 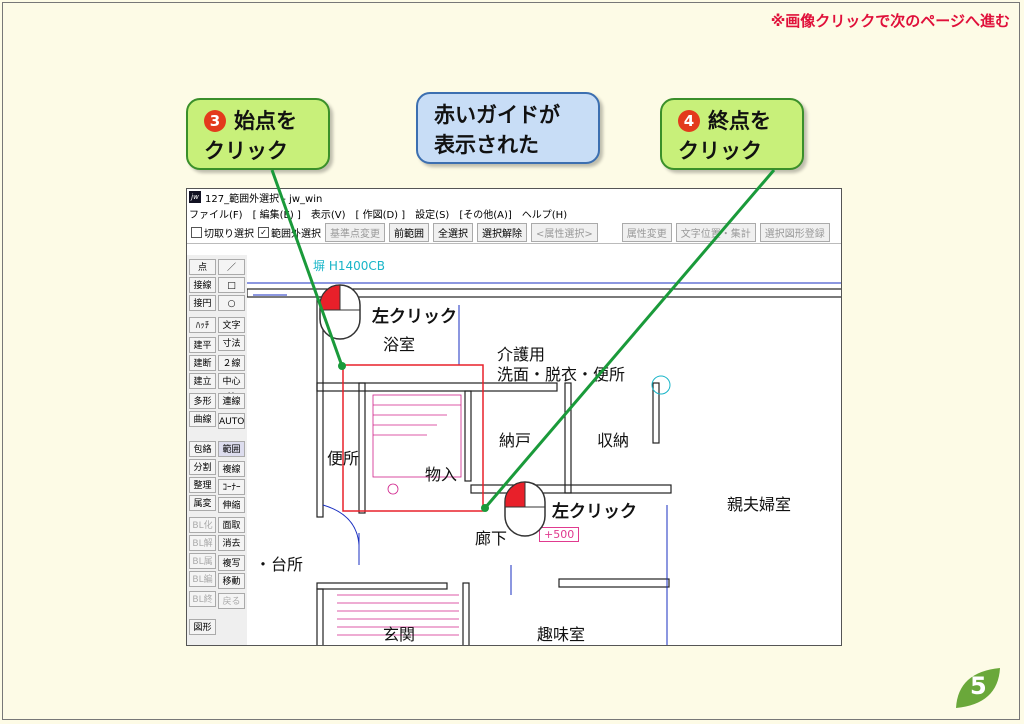 I want to click on guide-line1: 赤いガイドが, so click(x=497, y=115).